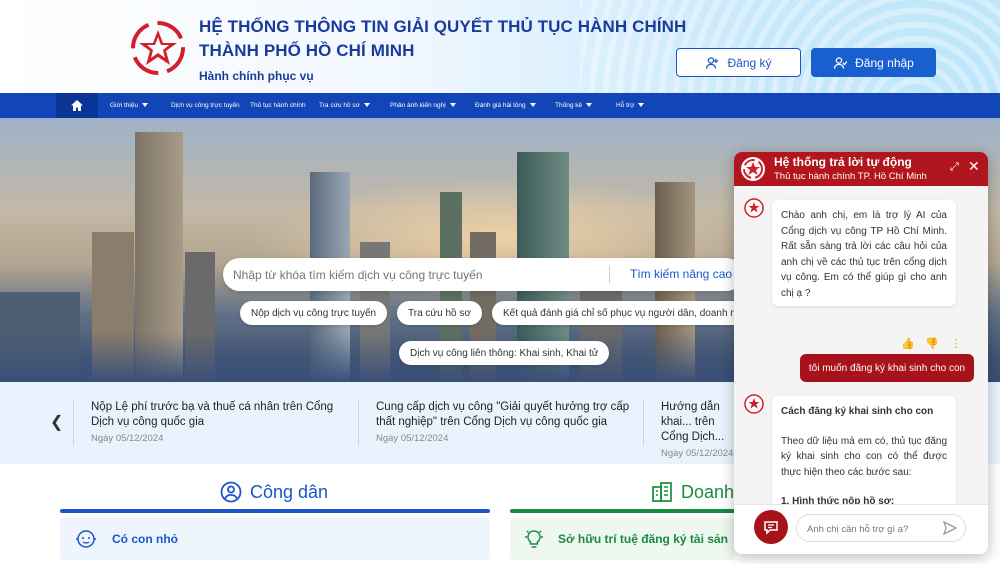 This screenshot has width=1000, height=564. Describe the element at coordinates (681, 274) in the screenshot. I see `advanced-search-link: Tìm kiếm nâng cao` at that location.